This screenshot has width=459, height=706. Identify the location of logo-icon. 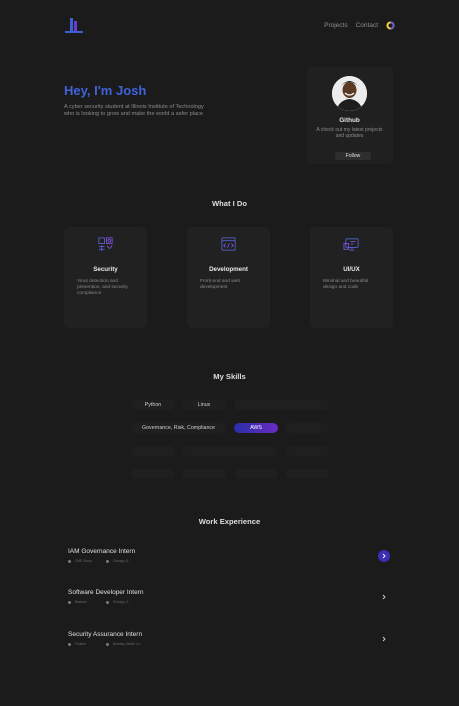
(74, 26).